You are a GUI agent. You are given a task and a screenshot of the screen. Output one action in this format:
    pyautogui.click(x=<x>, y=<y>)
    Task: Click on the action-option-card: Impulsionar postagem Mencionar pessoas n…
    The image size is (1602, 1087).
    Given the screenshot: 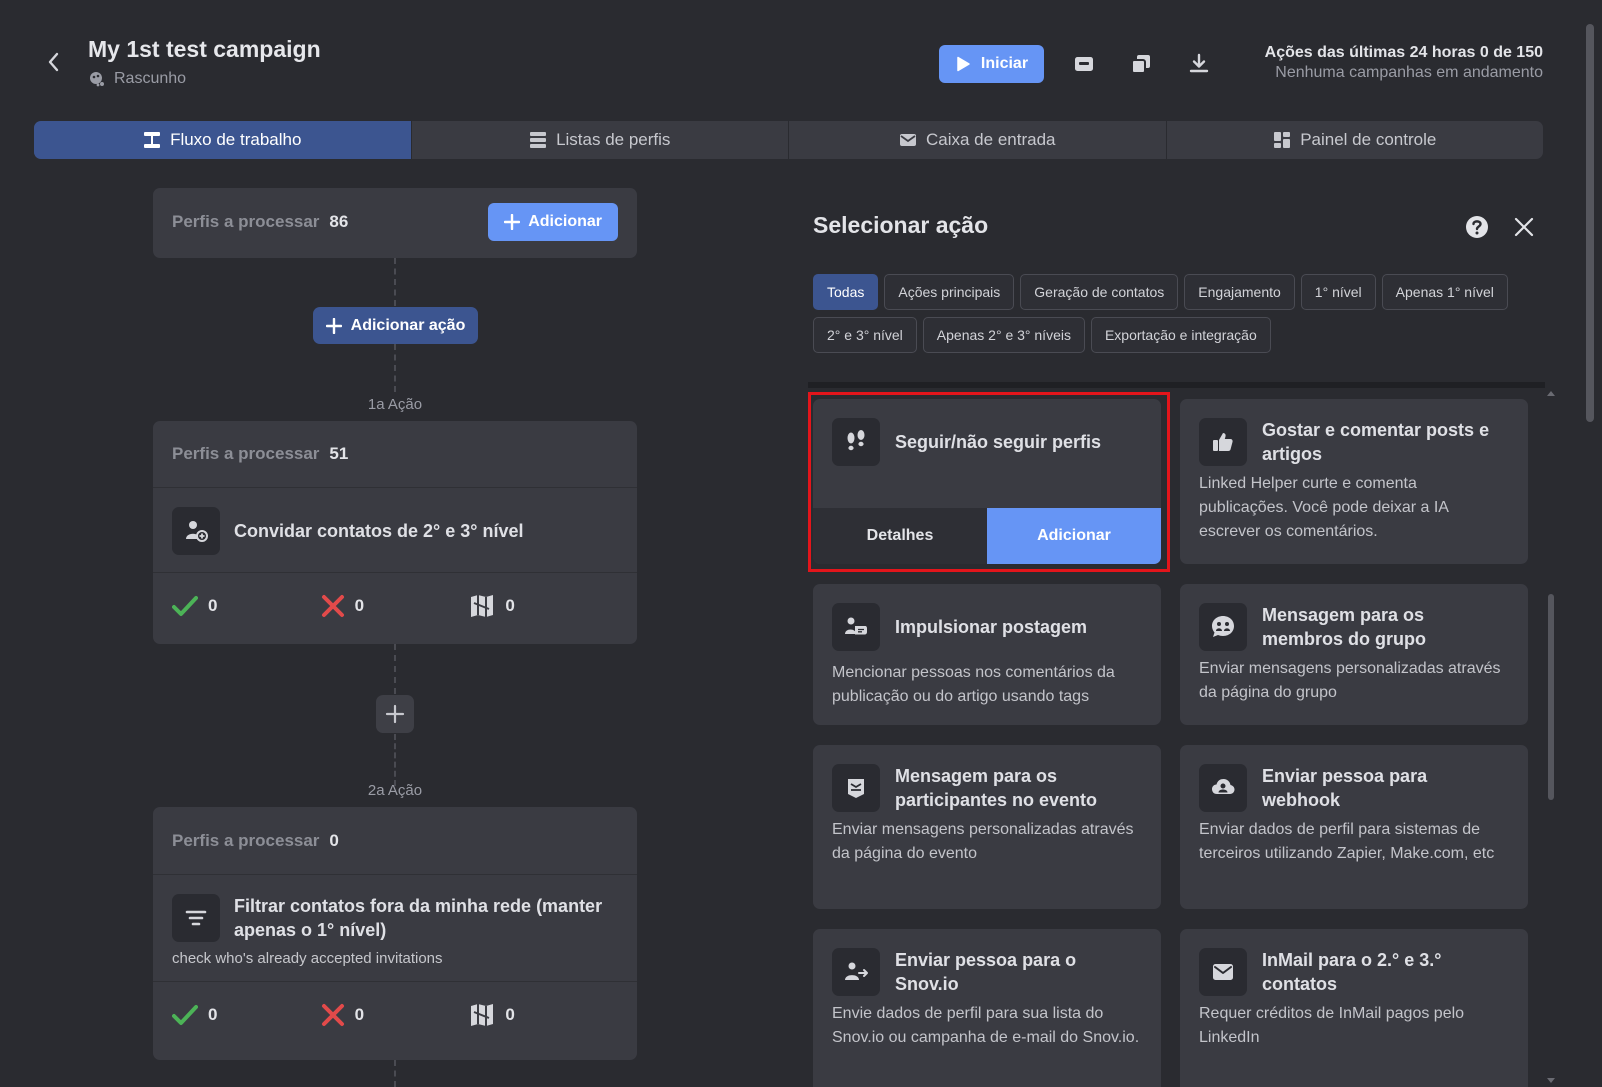 What is the action you would take?
    pyautogui.click(x=987, y=654)
    